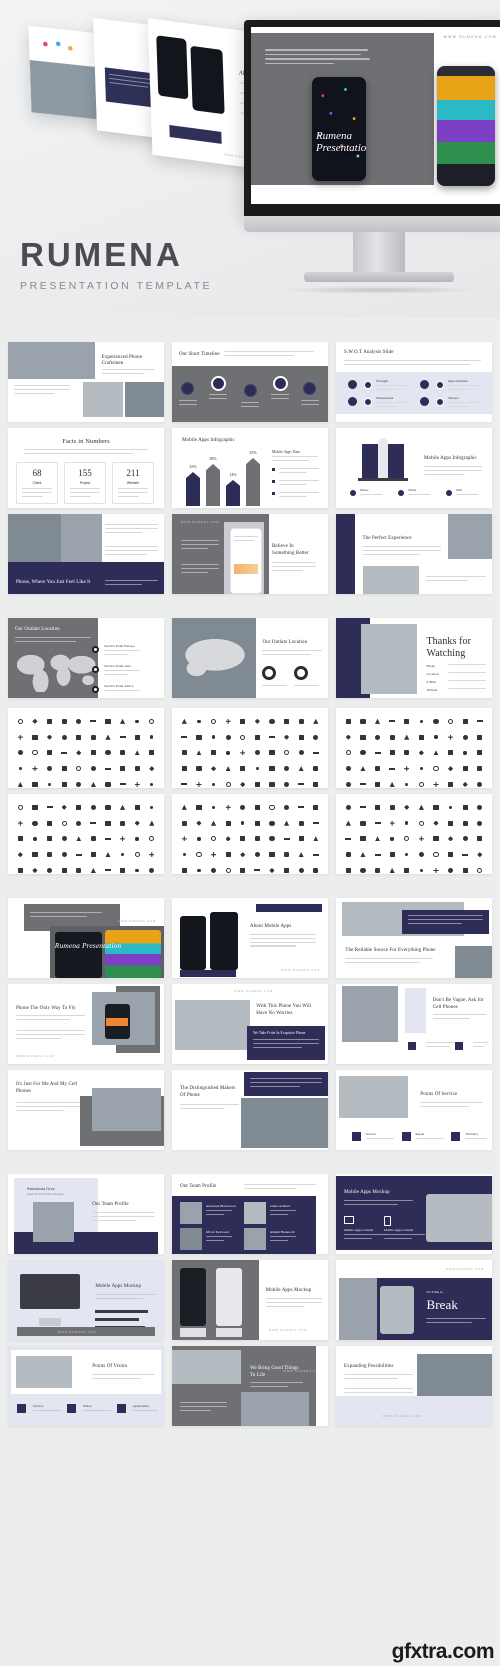 The width and height of the screenshot is (500, 1666). What do you see at coordinates (283, 1232) in the screenshot?
I see `member-name: Ahmed Hasanovic` at bounding box center [283, 1232].